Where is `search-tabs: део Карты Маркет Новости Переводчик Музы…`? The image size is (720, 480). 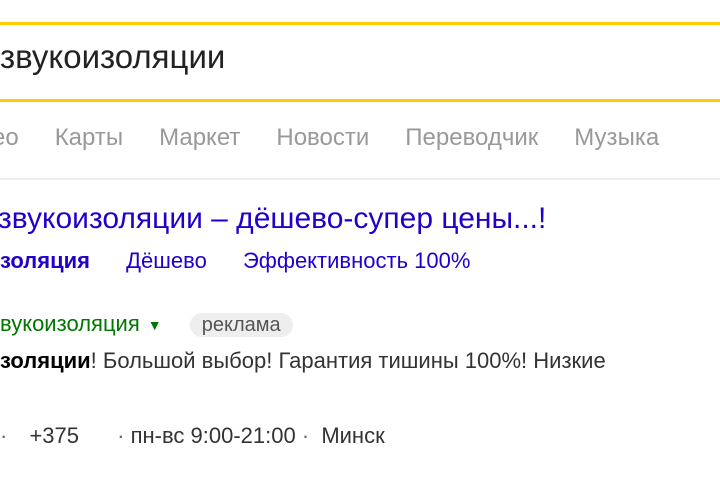 search-tabs: део Карты Маркет Новости Переводчик Музы… is located at coordinates (347, 138).